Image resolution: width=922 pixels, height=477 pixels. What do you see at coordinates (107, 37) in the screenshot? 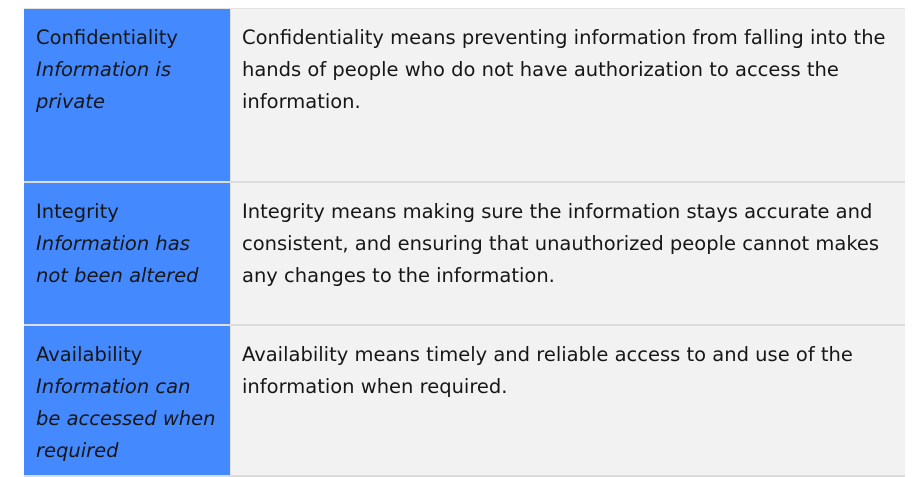
I see `term-title: Confidentiality` at bounding box center [107, 37].